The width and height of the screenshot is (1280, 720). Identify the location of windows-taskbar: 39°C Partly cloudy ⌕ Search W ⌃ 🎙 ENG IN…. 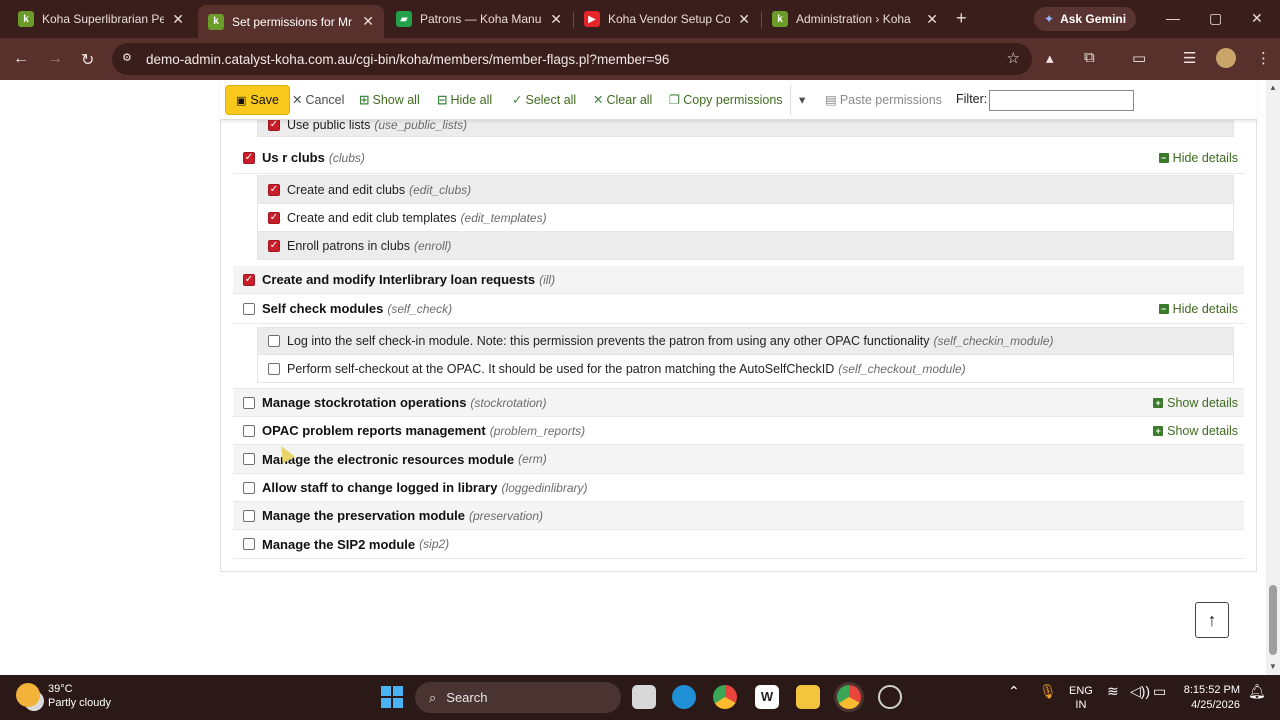
(640, 697).